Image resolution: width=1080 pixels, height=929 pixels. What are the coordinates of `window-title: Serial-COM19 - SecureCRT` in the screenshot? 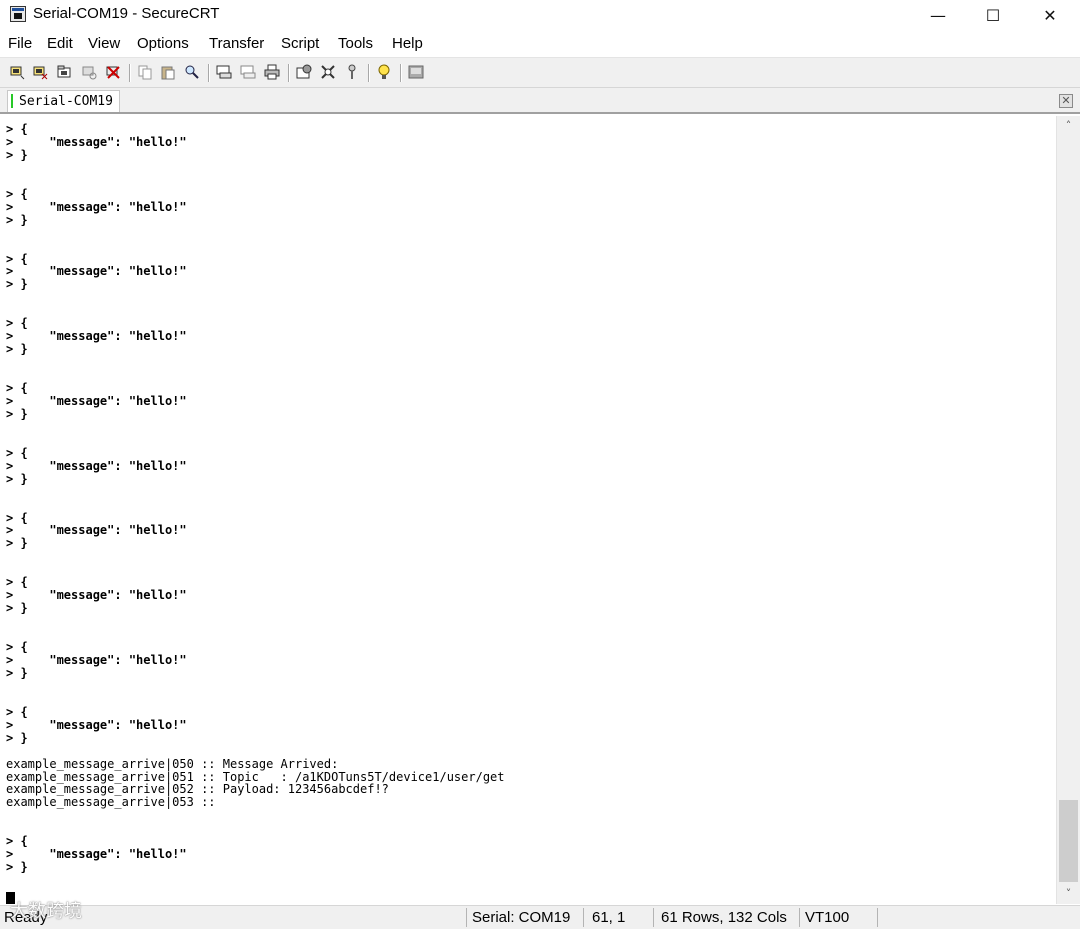 It's located at (126, 13).